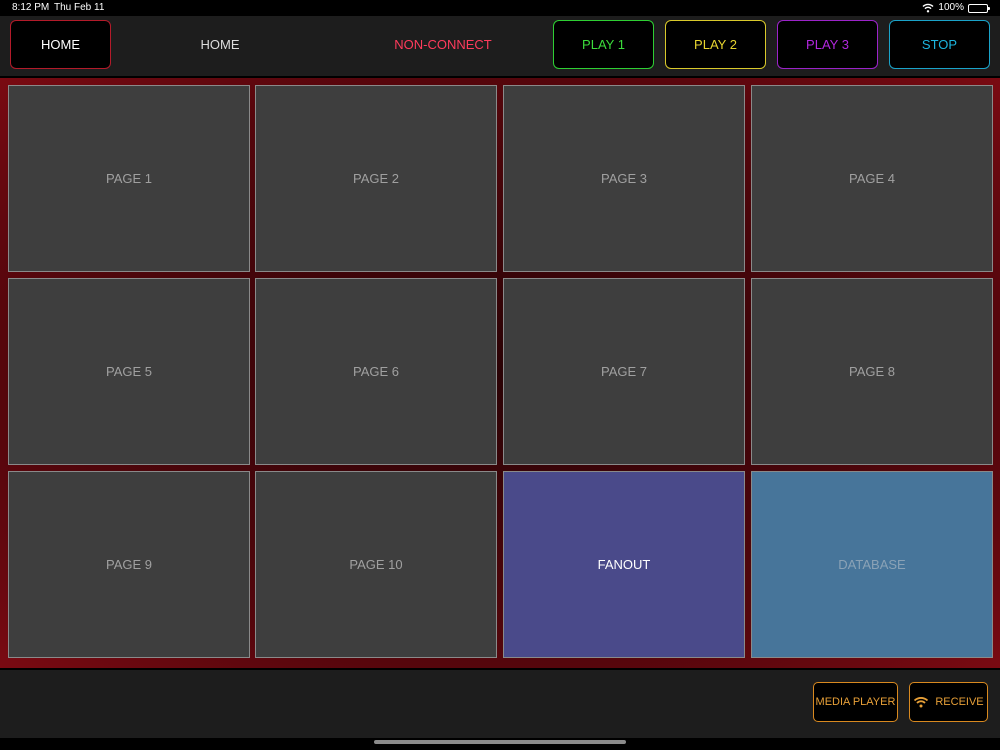 This screenshot has height=750, width=1000. I want to click on page-7-tile: PAGE 7, so click(624, 371).